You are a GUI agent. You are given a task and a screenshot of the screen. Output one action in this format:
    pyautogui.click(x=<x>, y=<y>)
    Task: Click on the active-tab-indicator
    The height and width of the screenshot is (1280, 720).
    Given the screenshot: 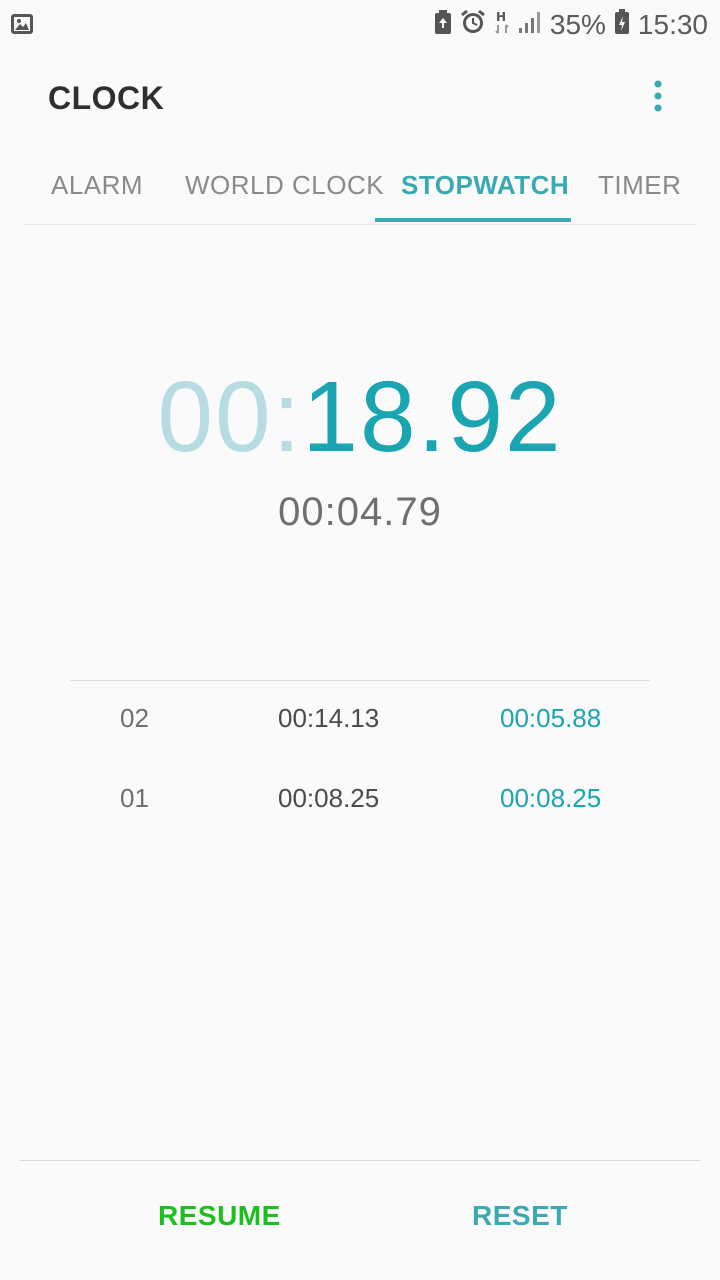 What is the action you would take?
    pyautogui.click(x=473, y=220)
    